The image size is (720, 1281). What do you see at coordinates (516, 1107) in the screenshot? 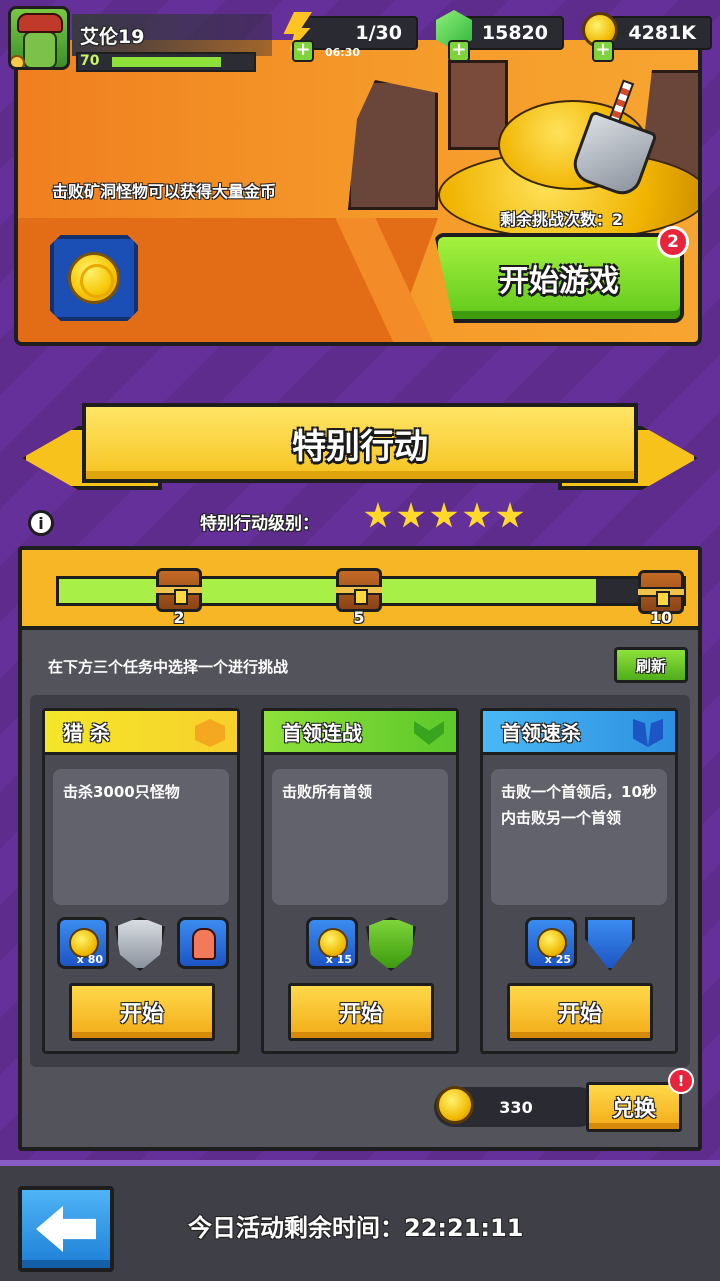
I see `exchange-amount: 330` at bounding box center [516, 1107].